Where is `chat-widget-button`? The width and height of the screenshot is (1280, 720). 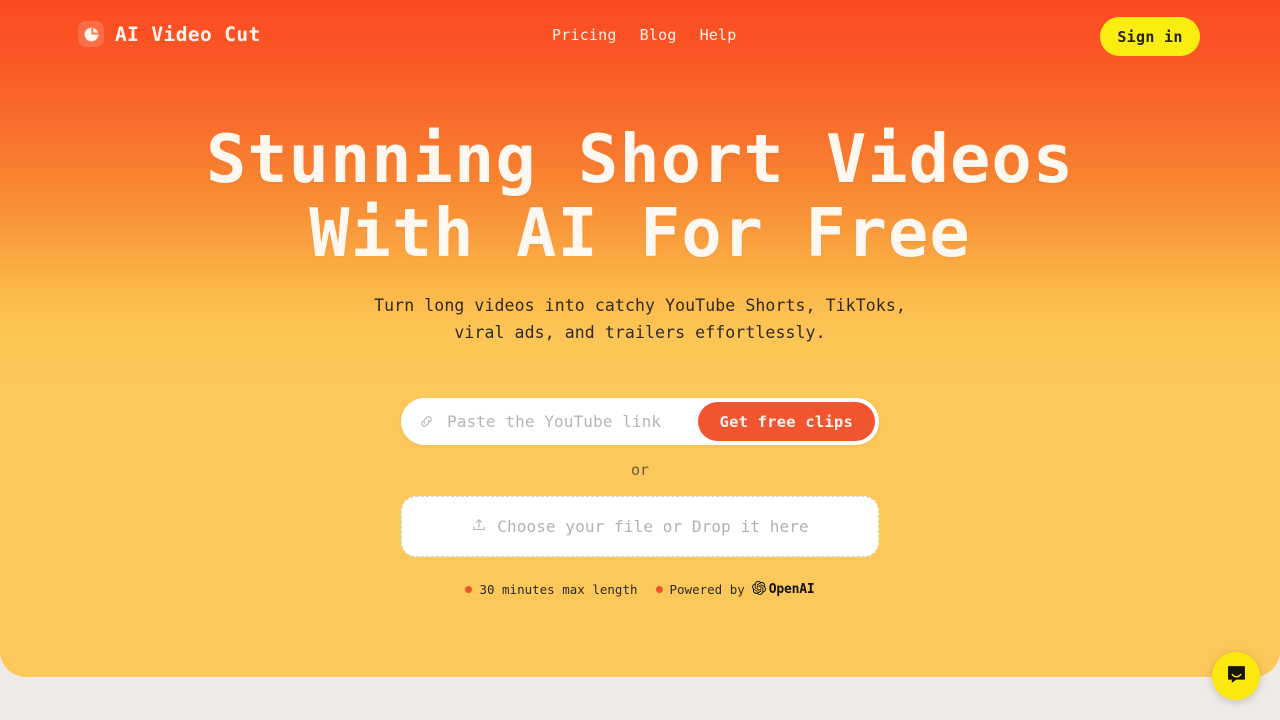 chat-widget-button is located at coordinates (1236, 676).